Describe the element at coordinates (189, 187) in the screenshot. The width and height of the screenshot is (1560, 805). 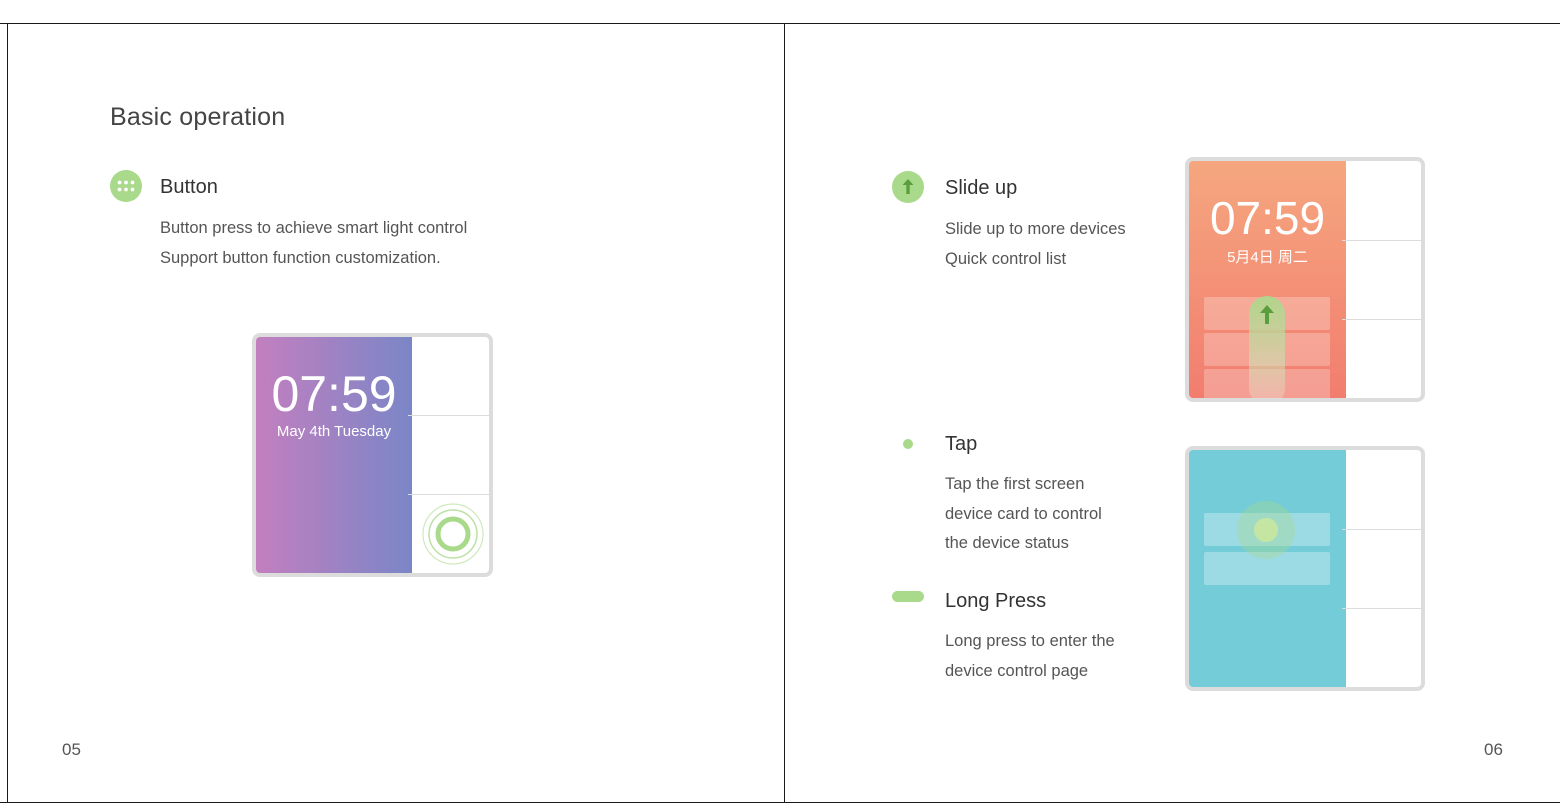
I see `button-section-title: Button` at that location.